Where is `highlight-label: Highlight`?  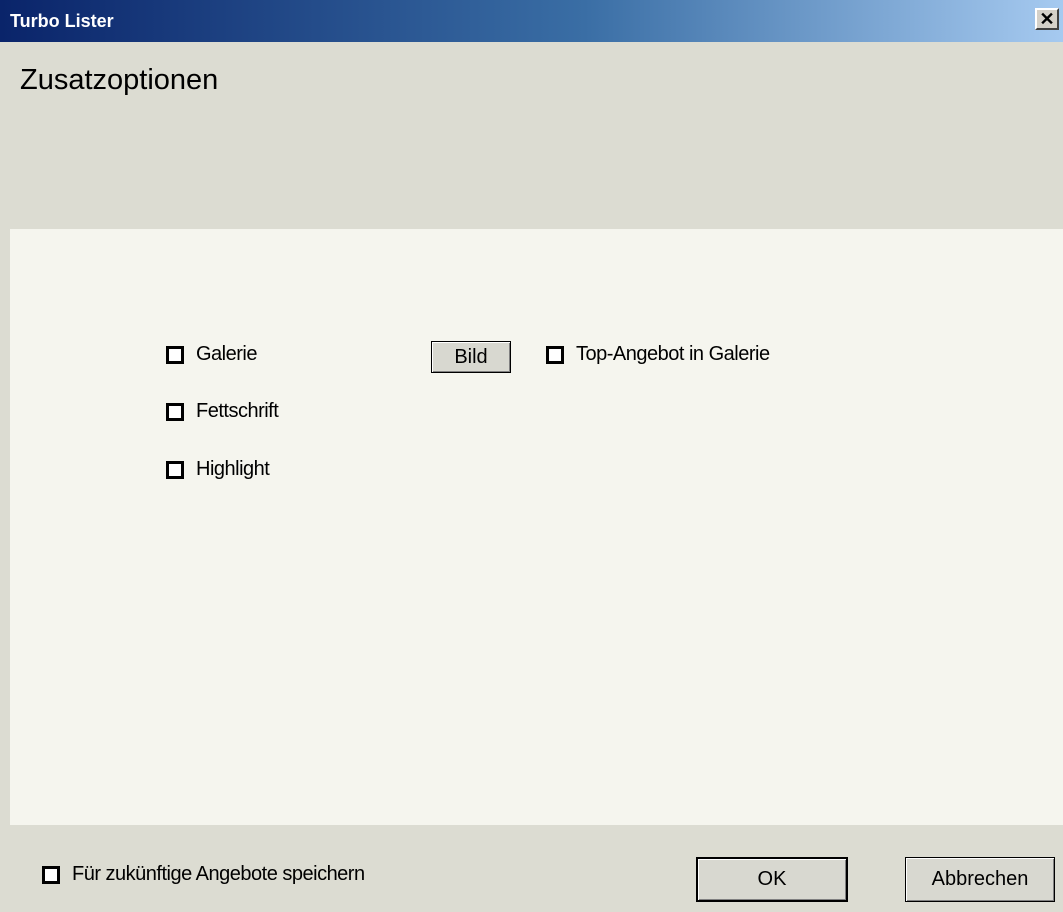 highlight-label: Highlight is located at coordinates (233, 469).